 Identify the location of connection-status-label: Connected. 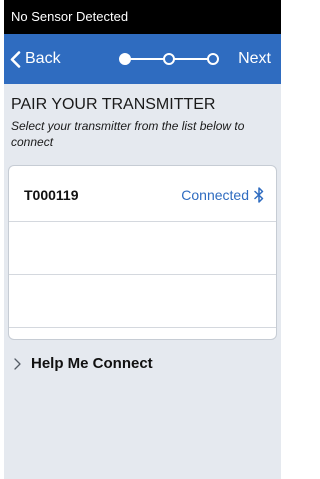
(215, 195).